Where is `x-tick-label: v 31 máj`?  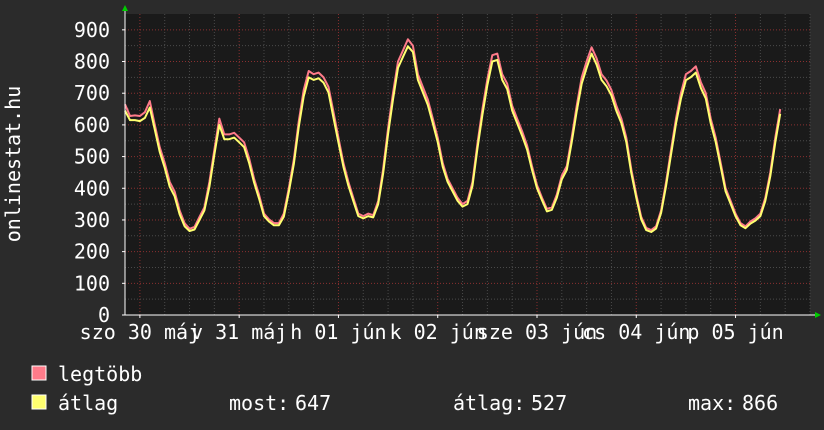
x-tick-label: v 31 máj is located at coordinates (239, 332).